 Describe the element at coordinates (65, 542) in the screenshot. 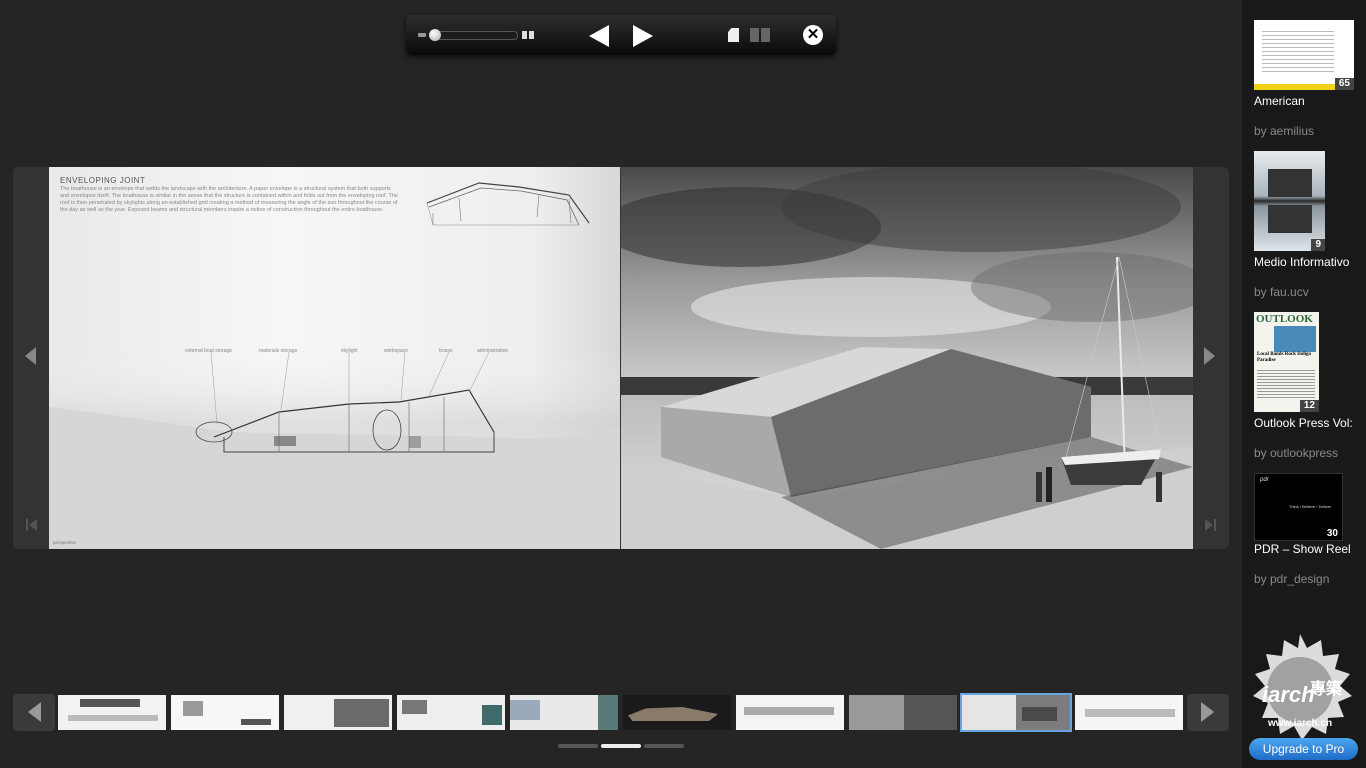

I see `page-caption: perspective` at that location.